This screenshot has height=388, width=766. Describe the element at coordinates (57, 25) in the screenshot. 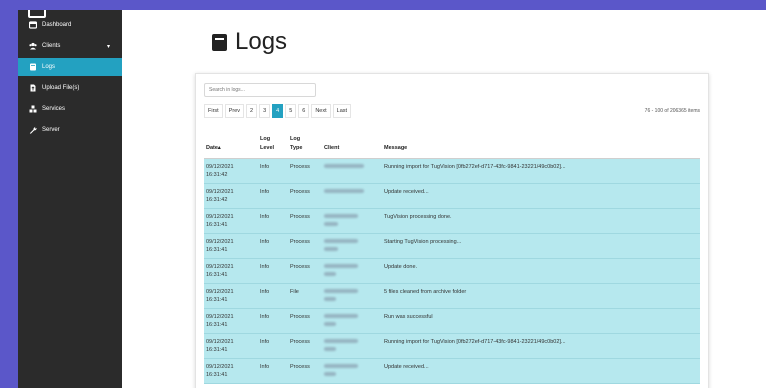

I see `sidebar-item-label: Dashboard` at that location.